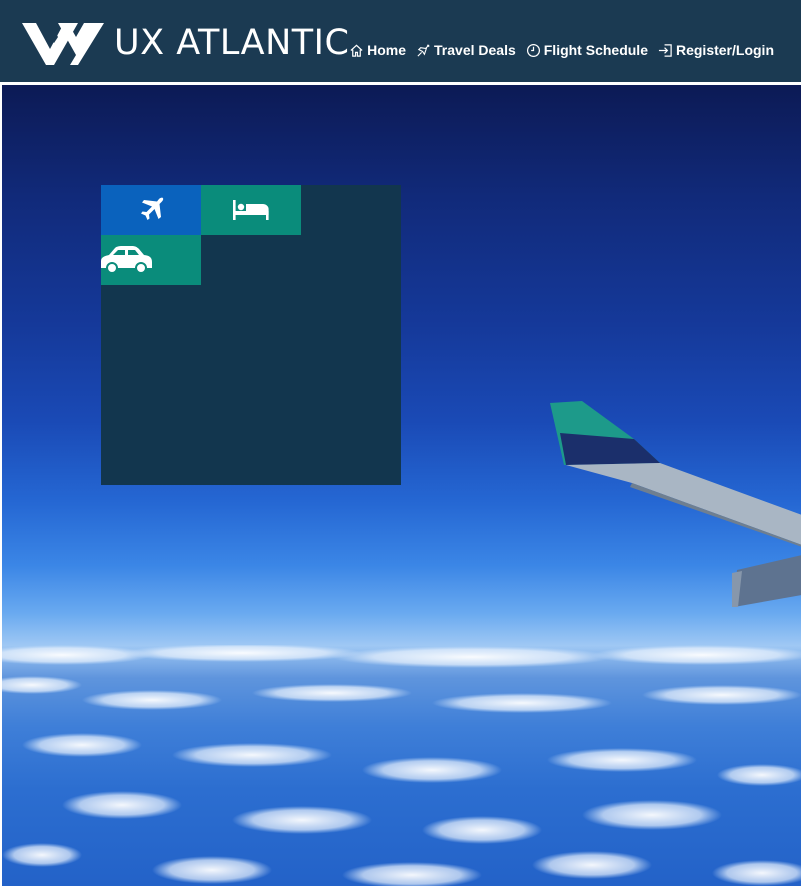  What do you see at coordinates (724, 50) in the screenshot?
I see `nav-register-login-label: Register/Login` at bounding box center [724, 50].